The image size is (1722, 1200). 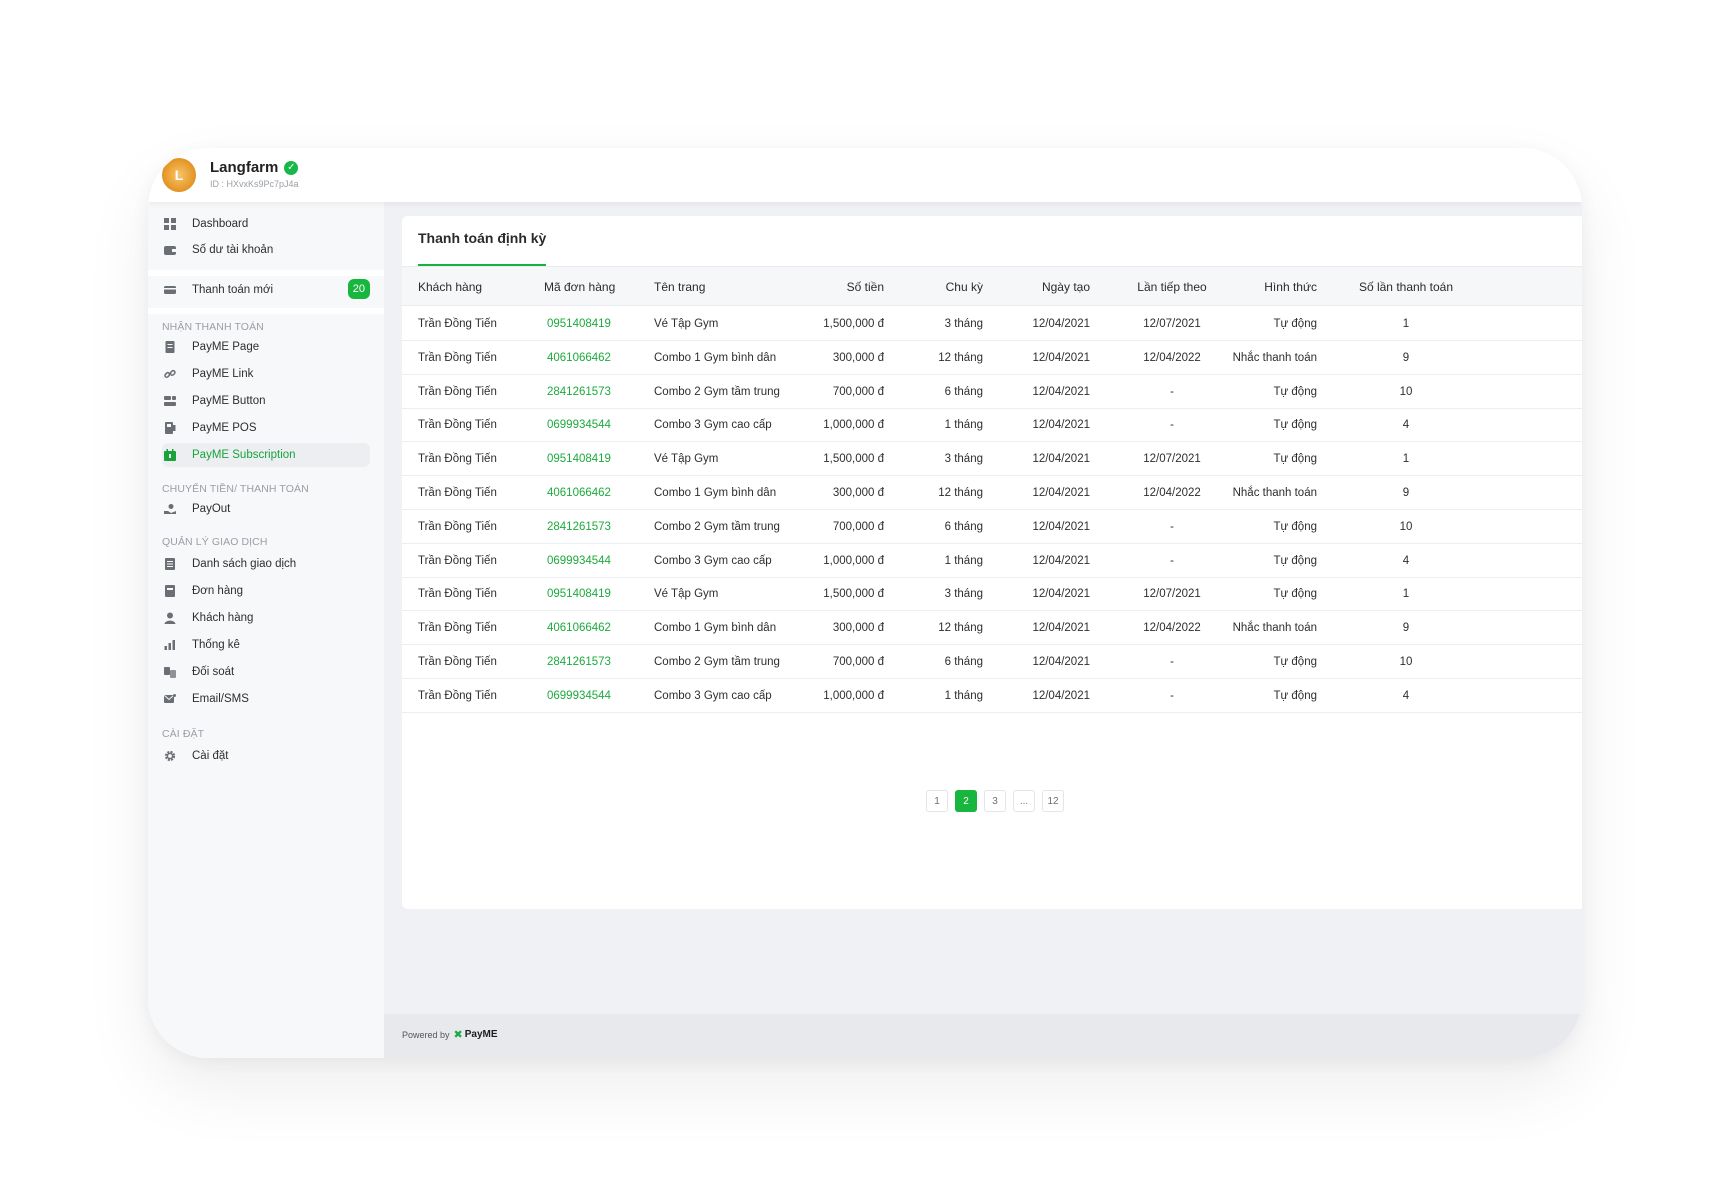 I want to click on sidebar-item-label: PayME Button, so click(x=229, y=401).